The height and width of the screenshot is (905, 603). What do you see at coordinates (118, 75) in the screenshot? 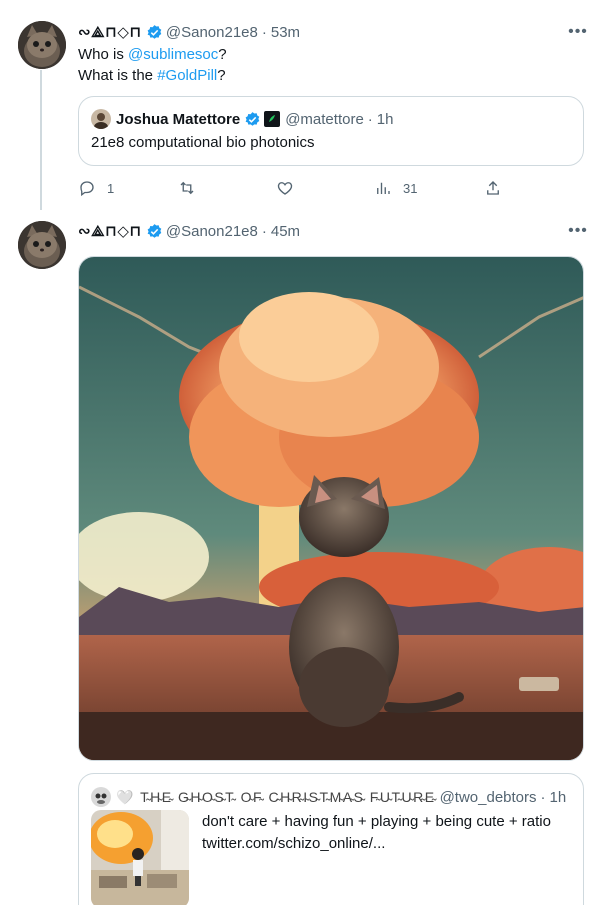
I see `text-segment: What is the` at bounding box center [118, 75].